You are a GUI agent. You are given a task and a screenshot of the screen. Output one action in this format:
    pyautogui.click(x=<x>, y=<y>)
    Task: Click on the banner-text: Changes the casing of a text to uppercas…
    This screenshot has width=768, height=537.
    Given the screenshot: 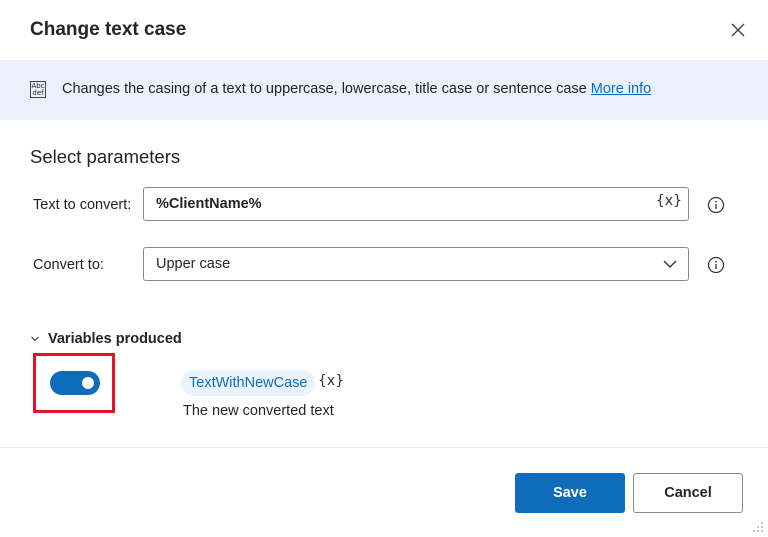 What is the action you would take?
    pyautogui.click(x=324, y=89)
    